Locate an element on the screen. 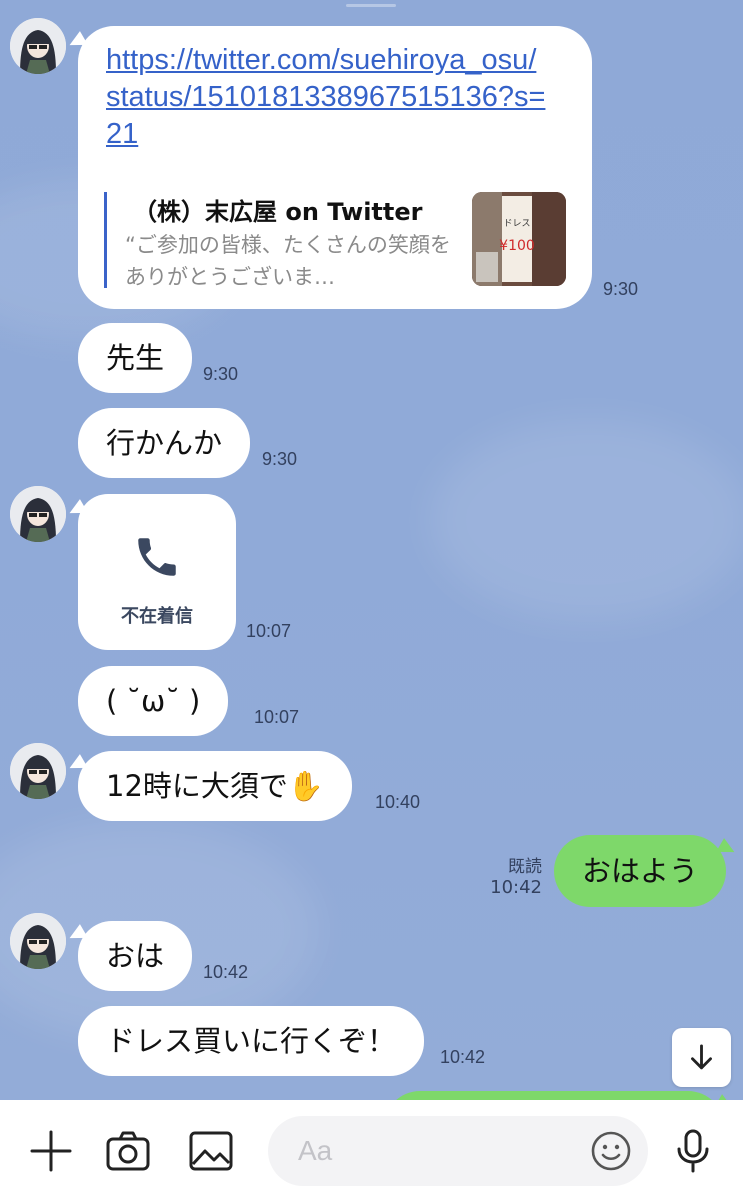 This screenshot has width=743, height=1200. scroll-indicator is located at coordinates (371, 5).